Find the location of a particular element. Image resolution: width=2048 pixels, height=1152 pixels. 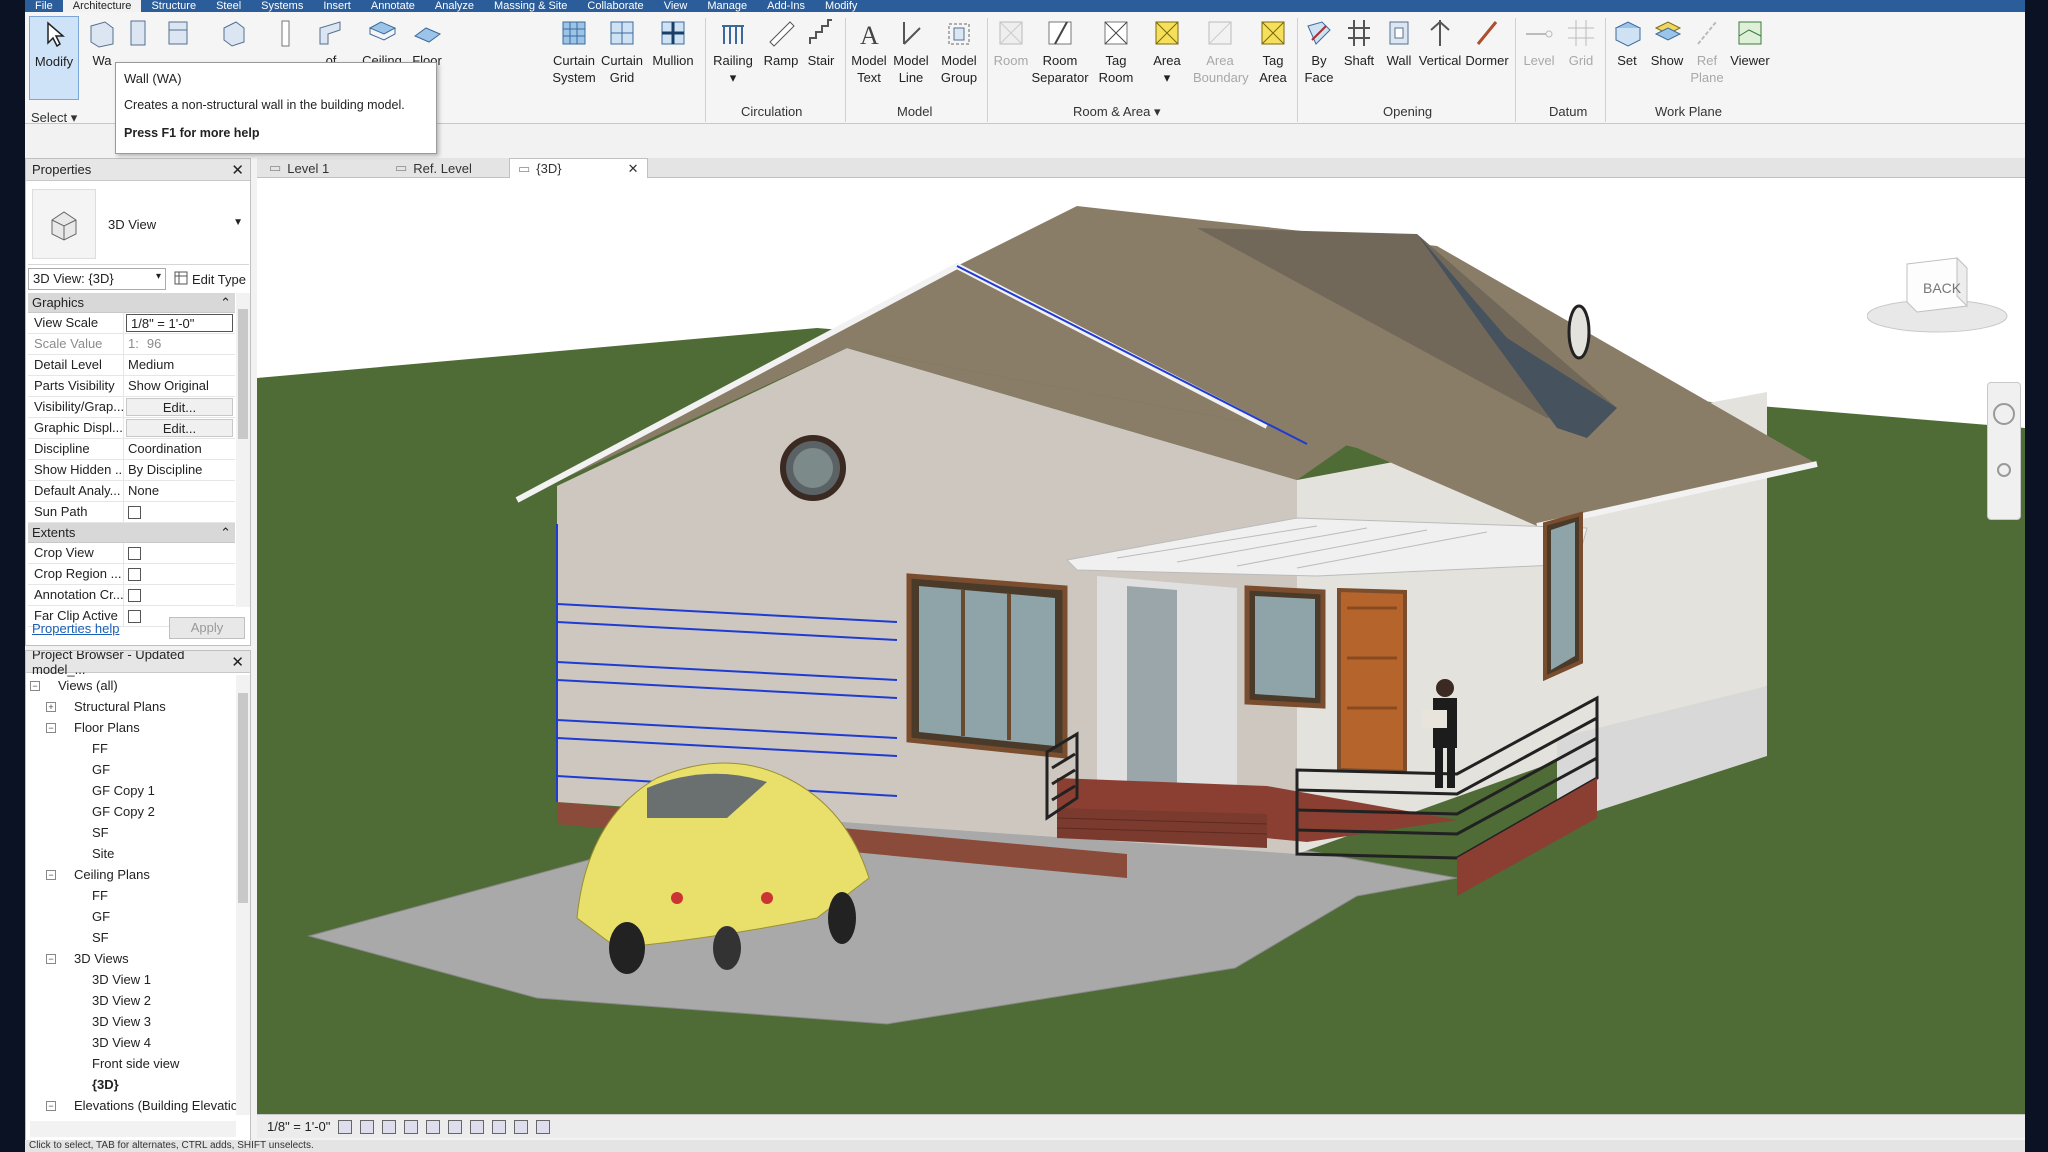

viewcube: BACK is located at coordinates (1941, 300).